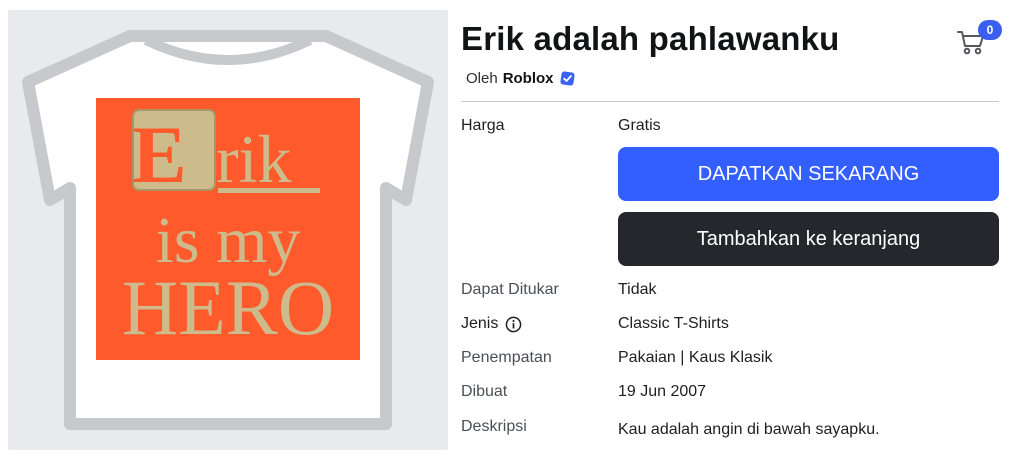 The image size is (1024, 463). I want to click on shirt-text-initial: E, so click(159, 154).